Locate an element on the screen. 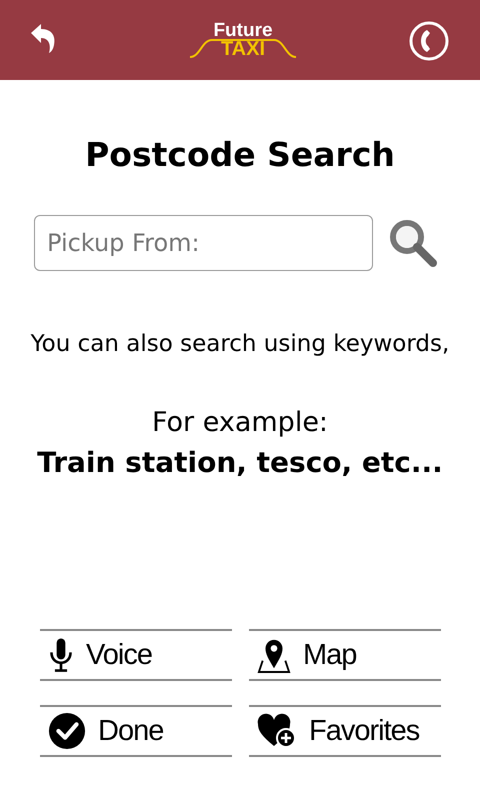  taxi-roof-icon is located at coordinates (243, 48).